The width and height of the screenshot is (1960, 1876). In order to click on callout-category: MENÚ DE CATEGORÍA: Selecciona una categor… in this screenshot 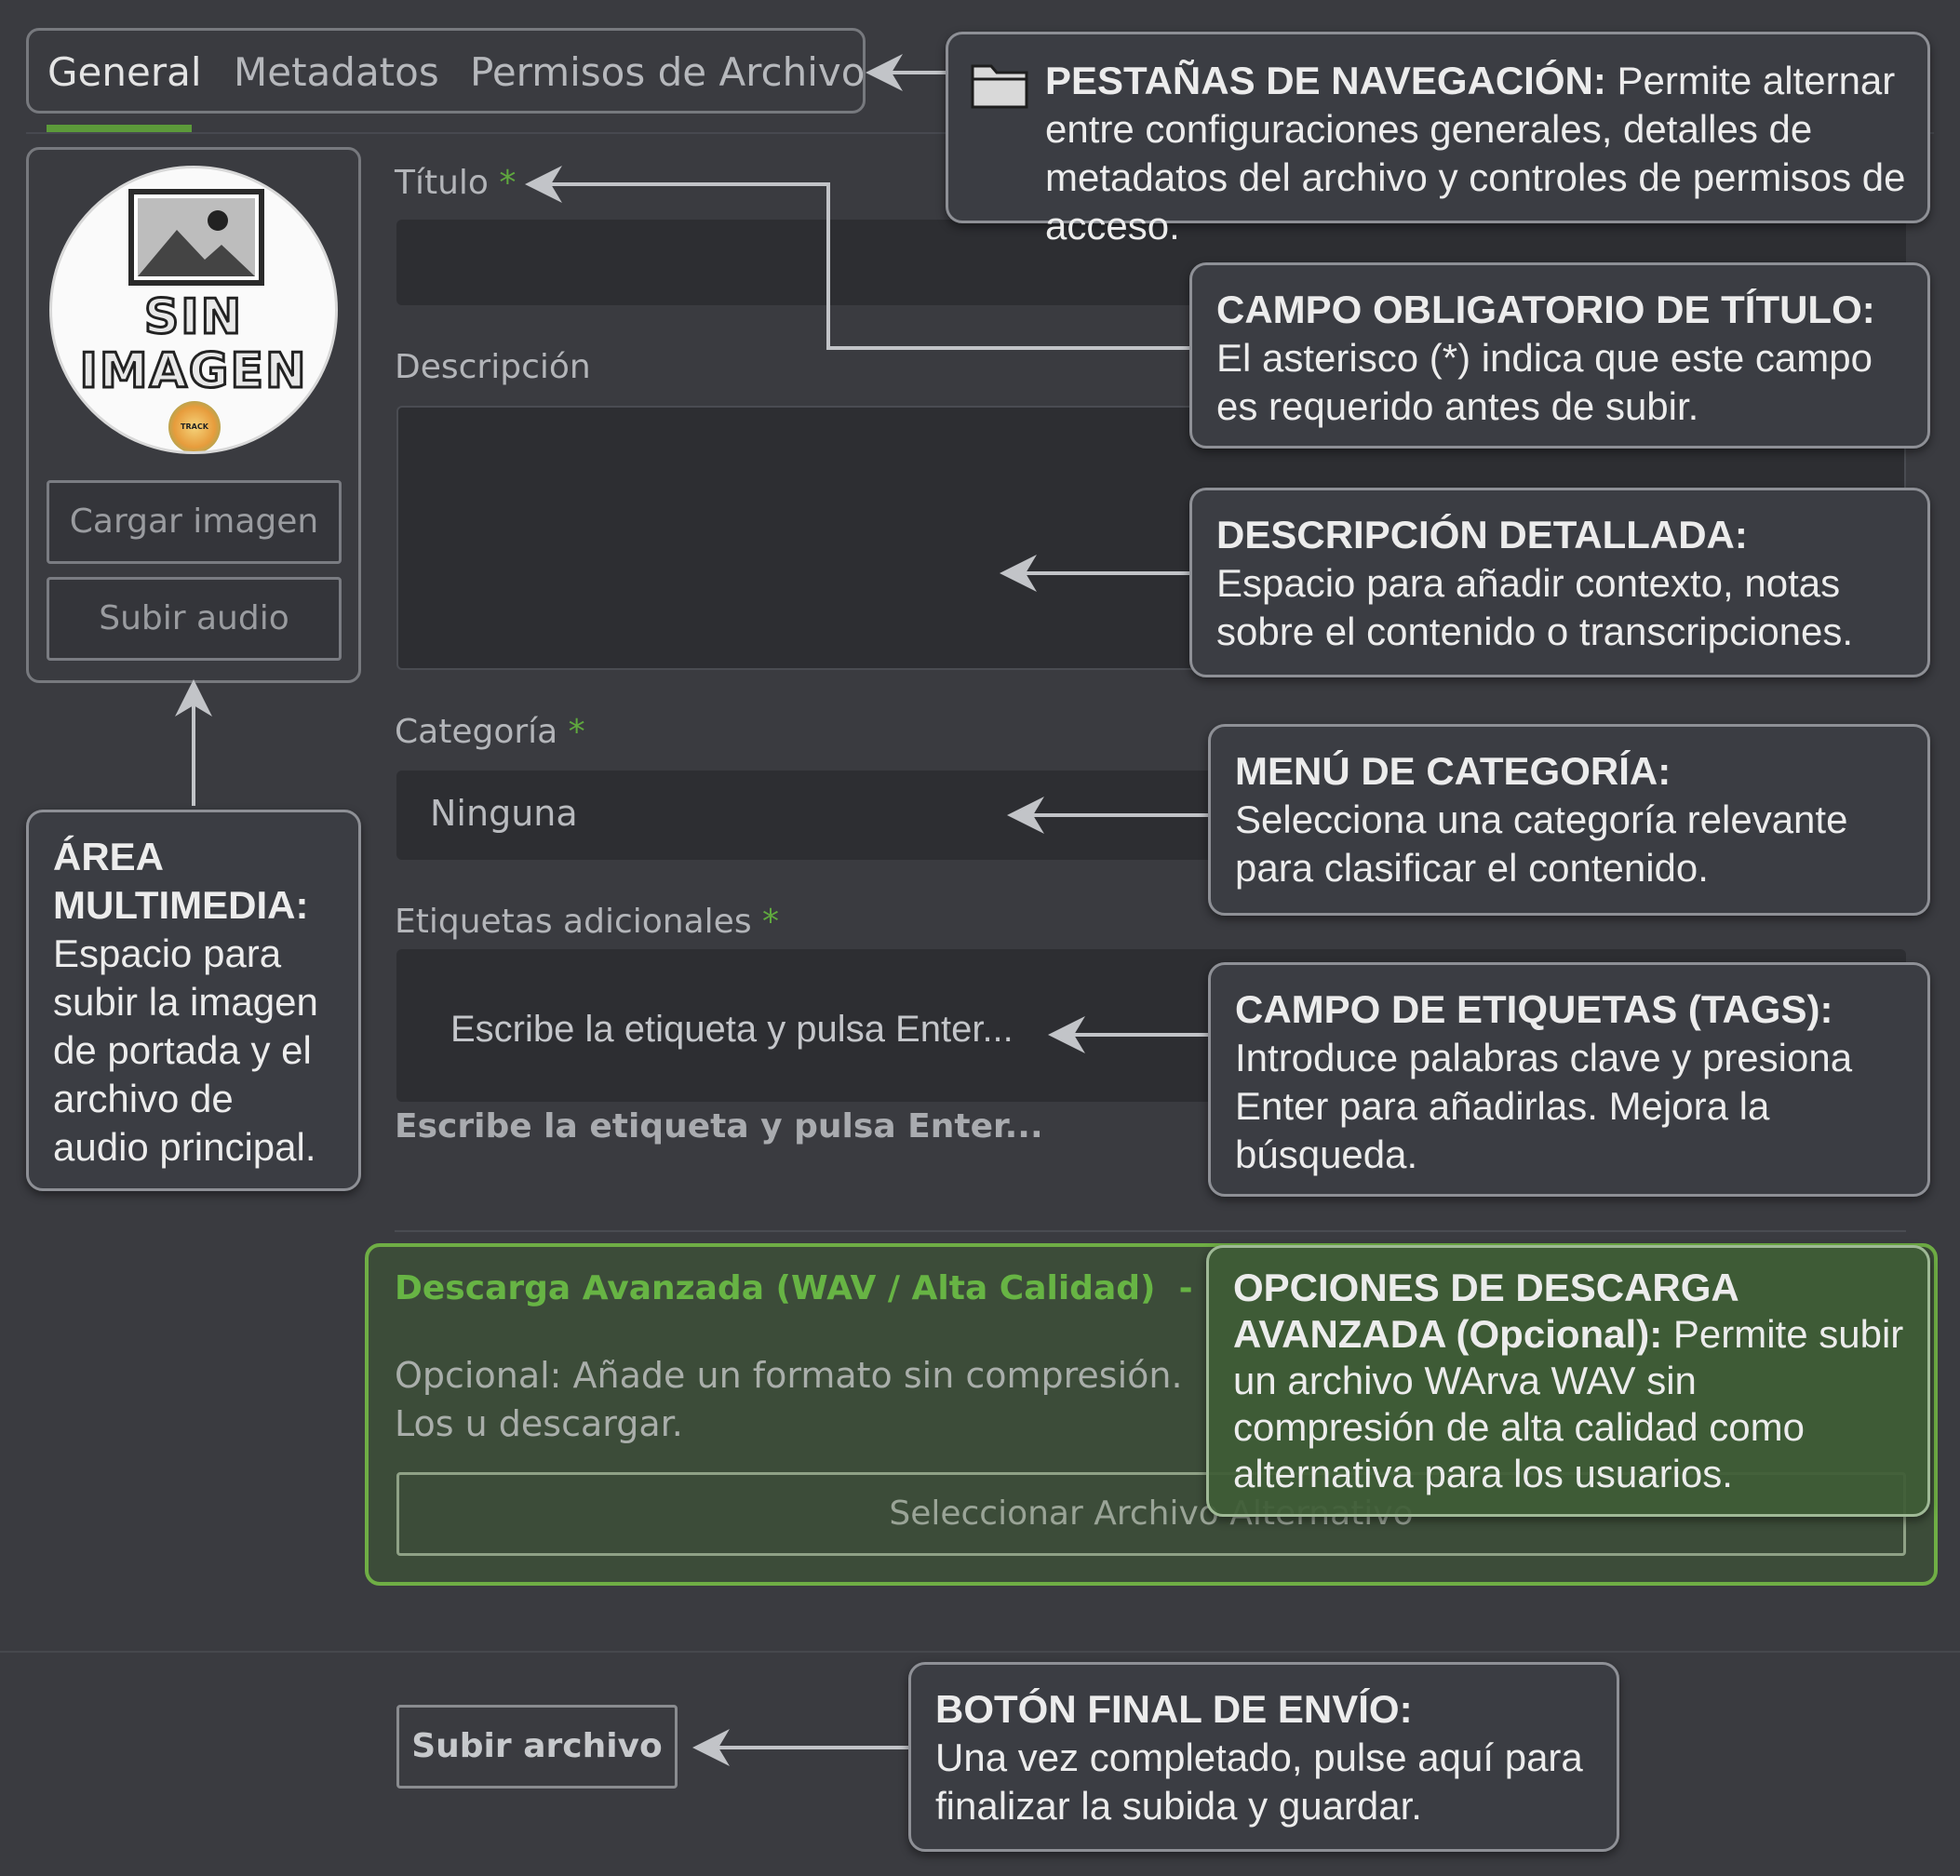, I will do `click(1569, 820)`.